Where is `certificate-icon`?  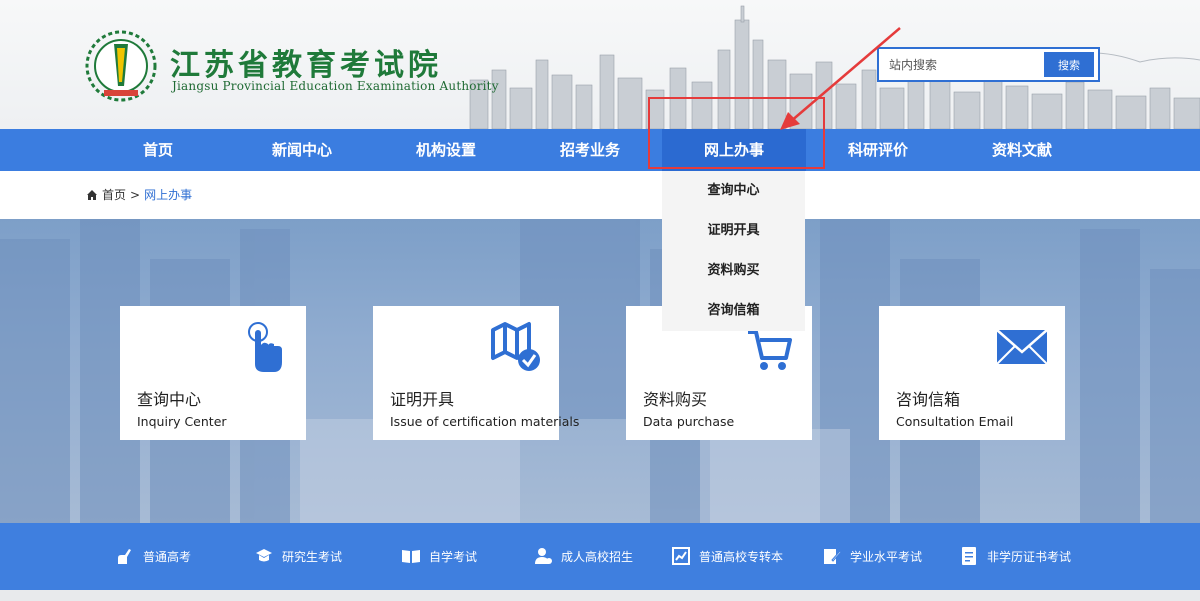
certificate-icon is located at coordinates (969, 556).